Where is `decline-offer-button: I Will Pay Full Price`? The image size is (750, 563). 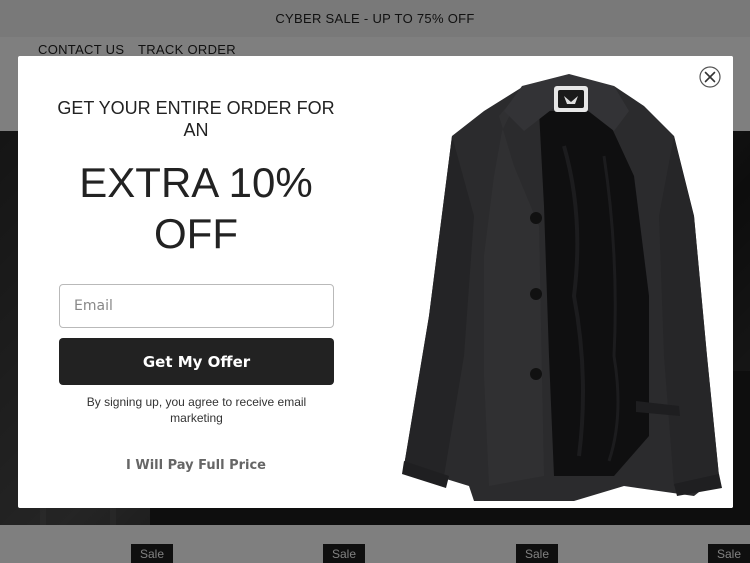
decline-offer-button: I Will Pay Full Price is located at coordinates (196, 465).